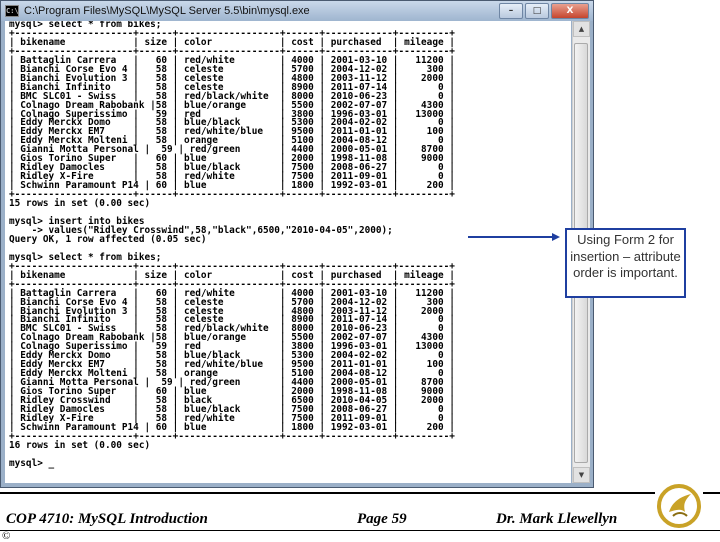 This screenshot has width=720, height=542. What do you see at coordinates (557, 519) in the screenshot?
I see `footer-author: Dr. Mark Llewellyn` at bounding box center [557, 519].